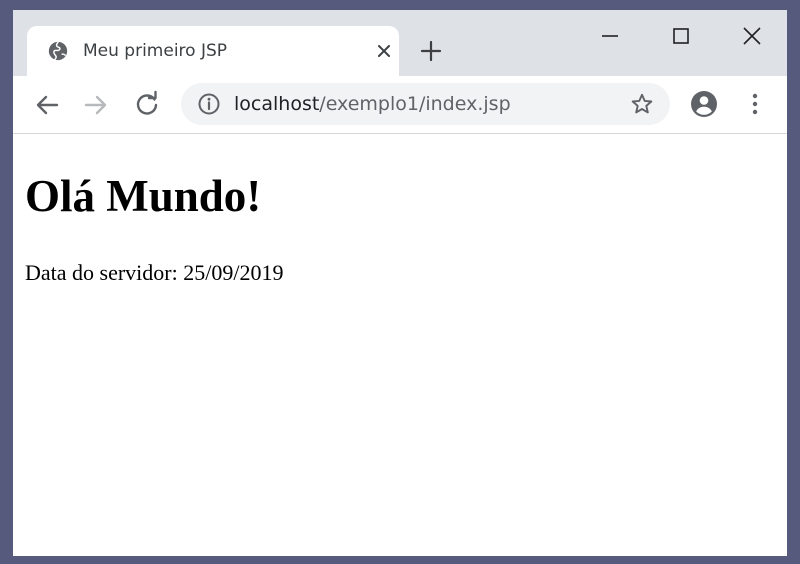  I want to click on server-date-text: Data do servidor: 25/09/2019, so click(154, 272).